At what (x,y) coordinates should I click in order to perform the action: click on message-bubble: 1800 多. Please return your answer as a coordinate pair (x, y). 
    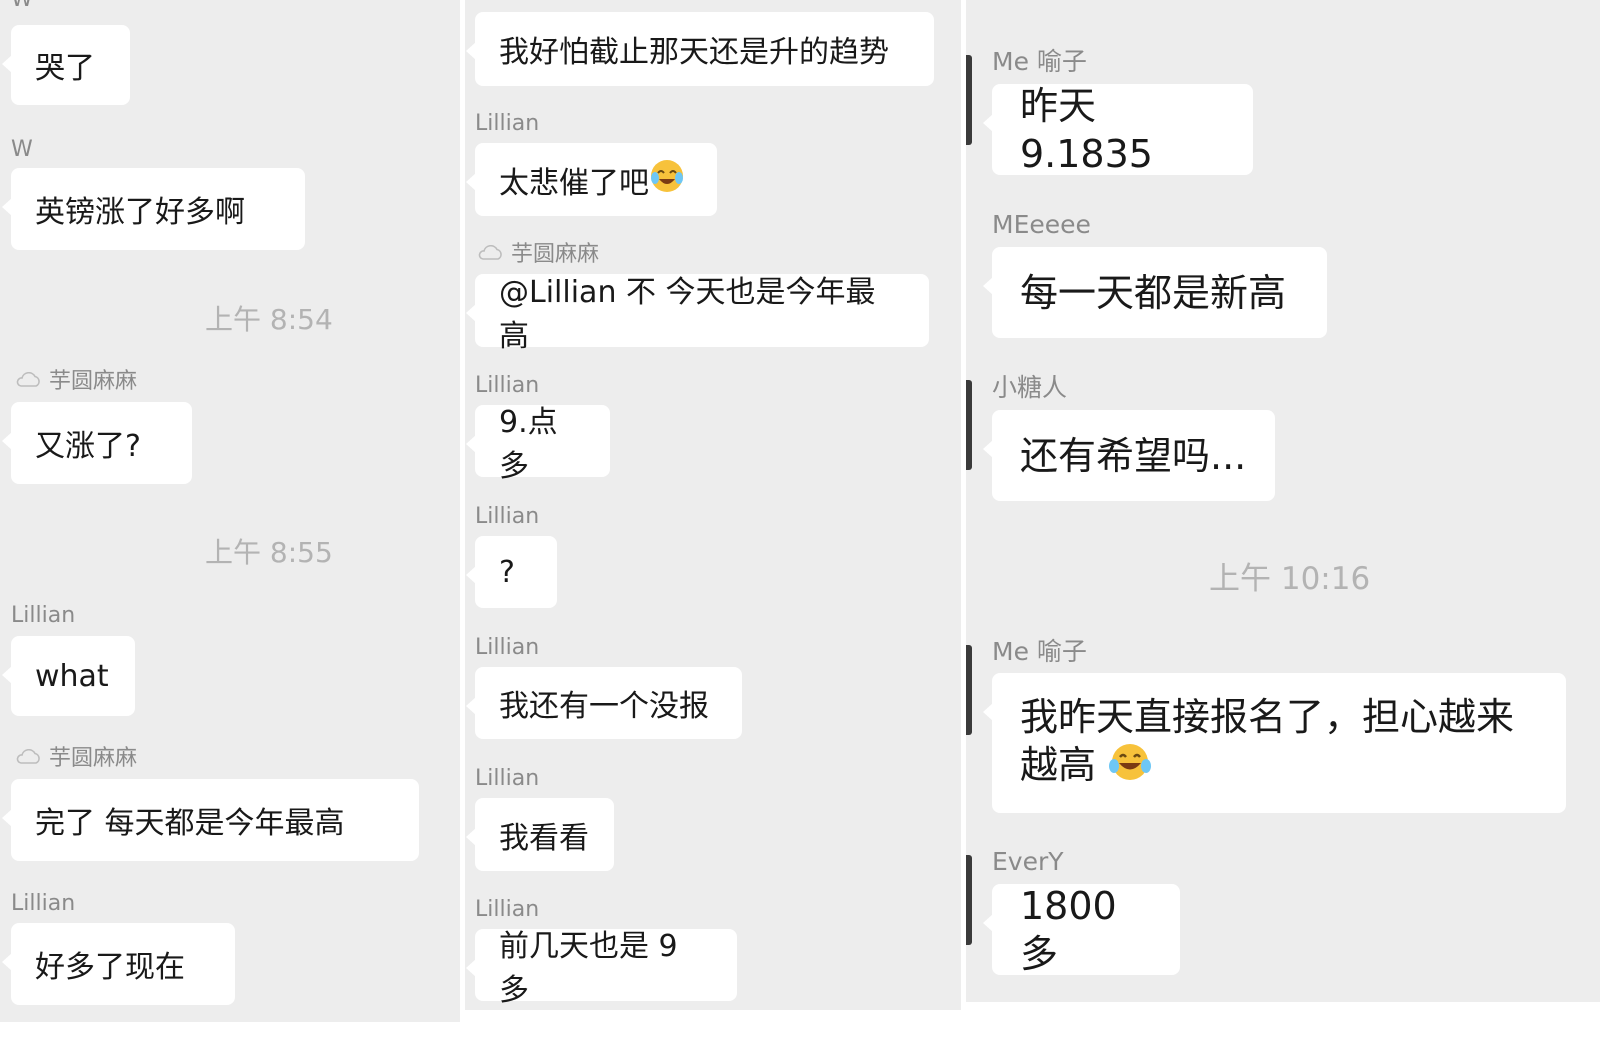
    Looking at the image, I should click on (1081, 930).